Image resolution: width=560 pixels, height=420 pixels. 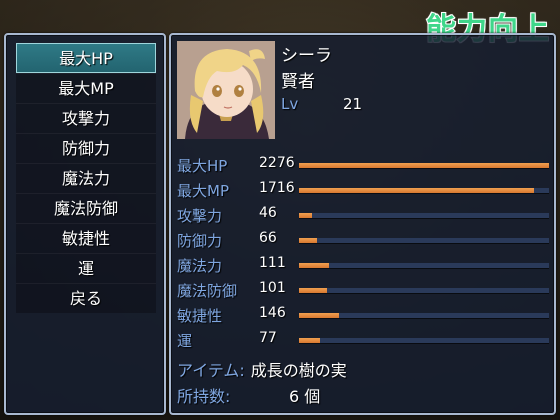 What do you see at coordinates (200, 316) in the screenshot?
I see `stat-label: 敏捷性` at bounding box center [200, 316].